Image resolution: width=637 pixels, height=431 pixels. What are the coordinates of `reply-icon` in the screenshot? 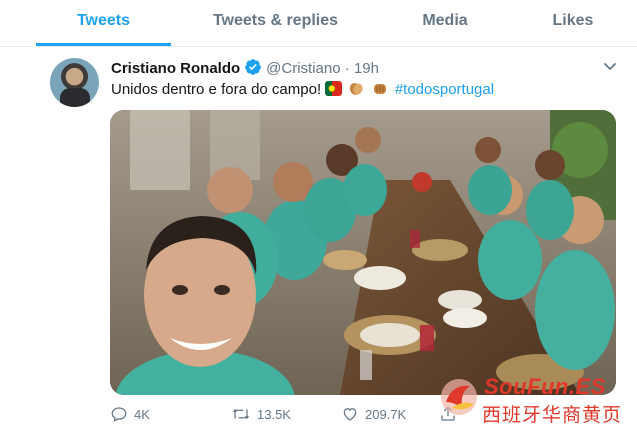 It's located at (119, 415).